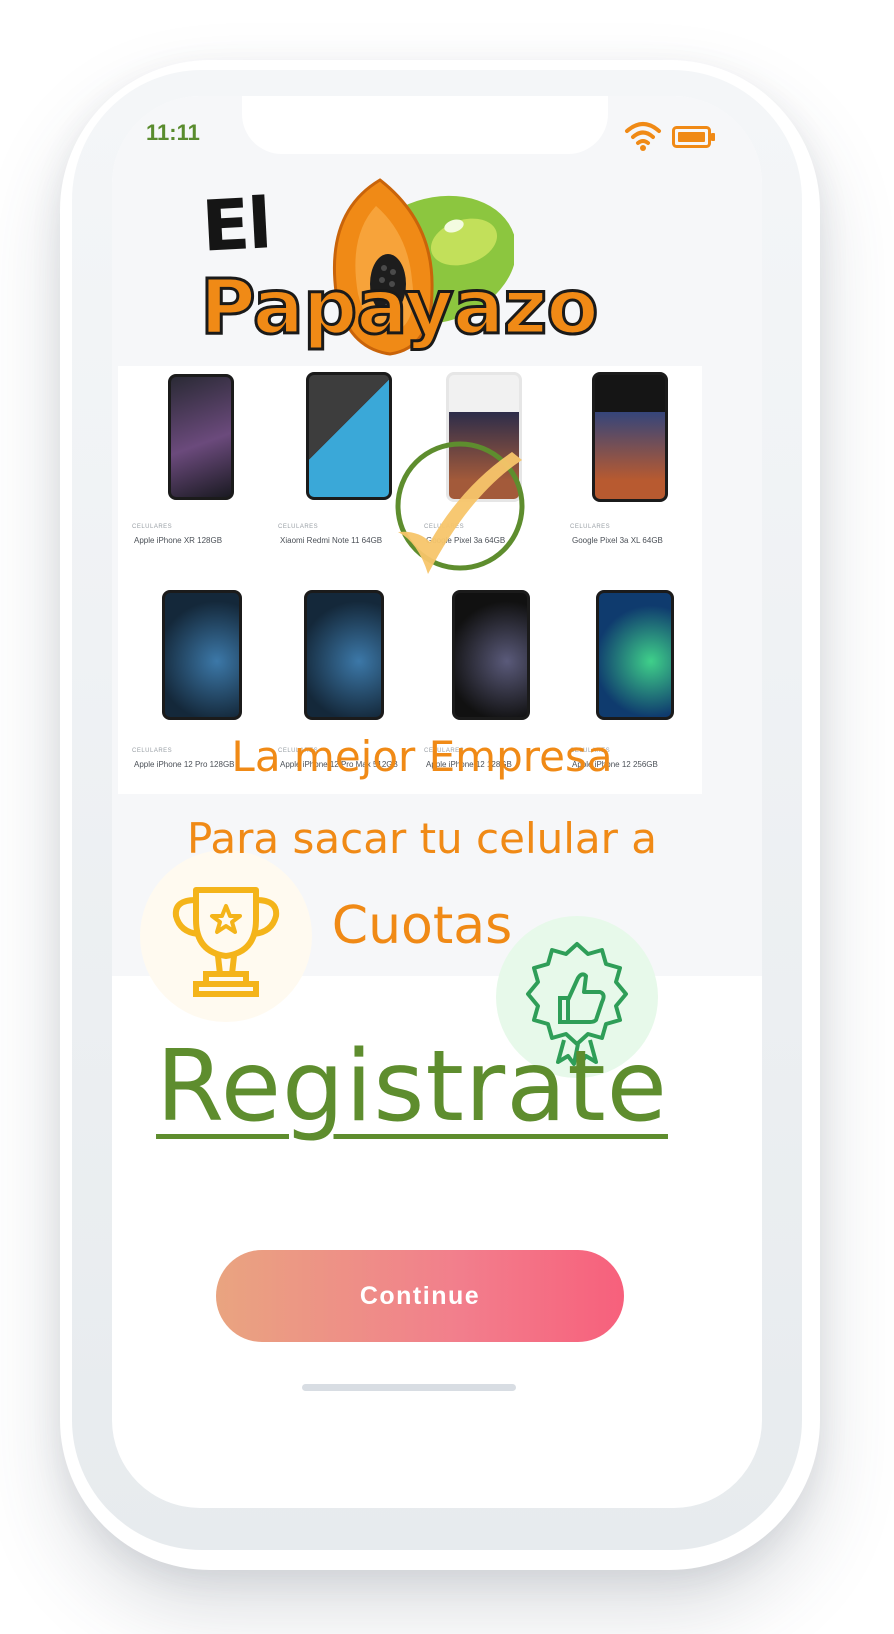 The image size is (894, 1634). I want to click on product-card: CELULARES Apple iPhone XR 128GB, so click(191, 466).